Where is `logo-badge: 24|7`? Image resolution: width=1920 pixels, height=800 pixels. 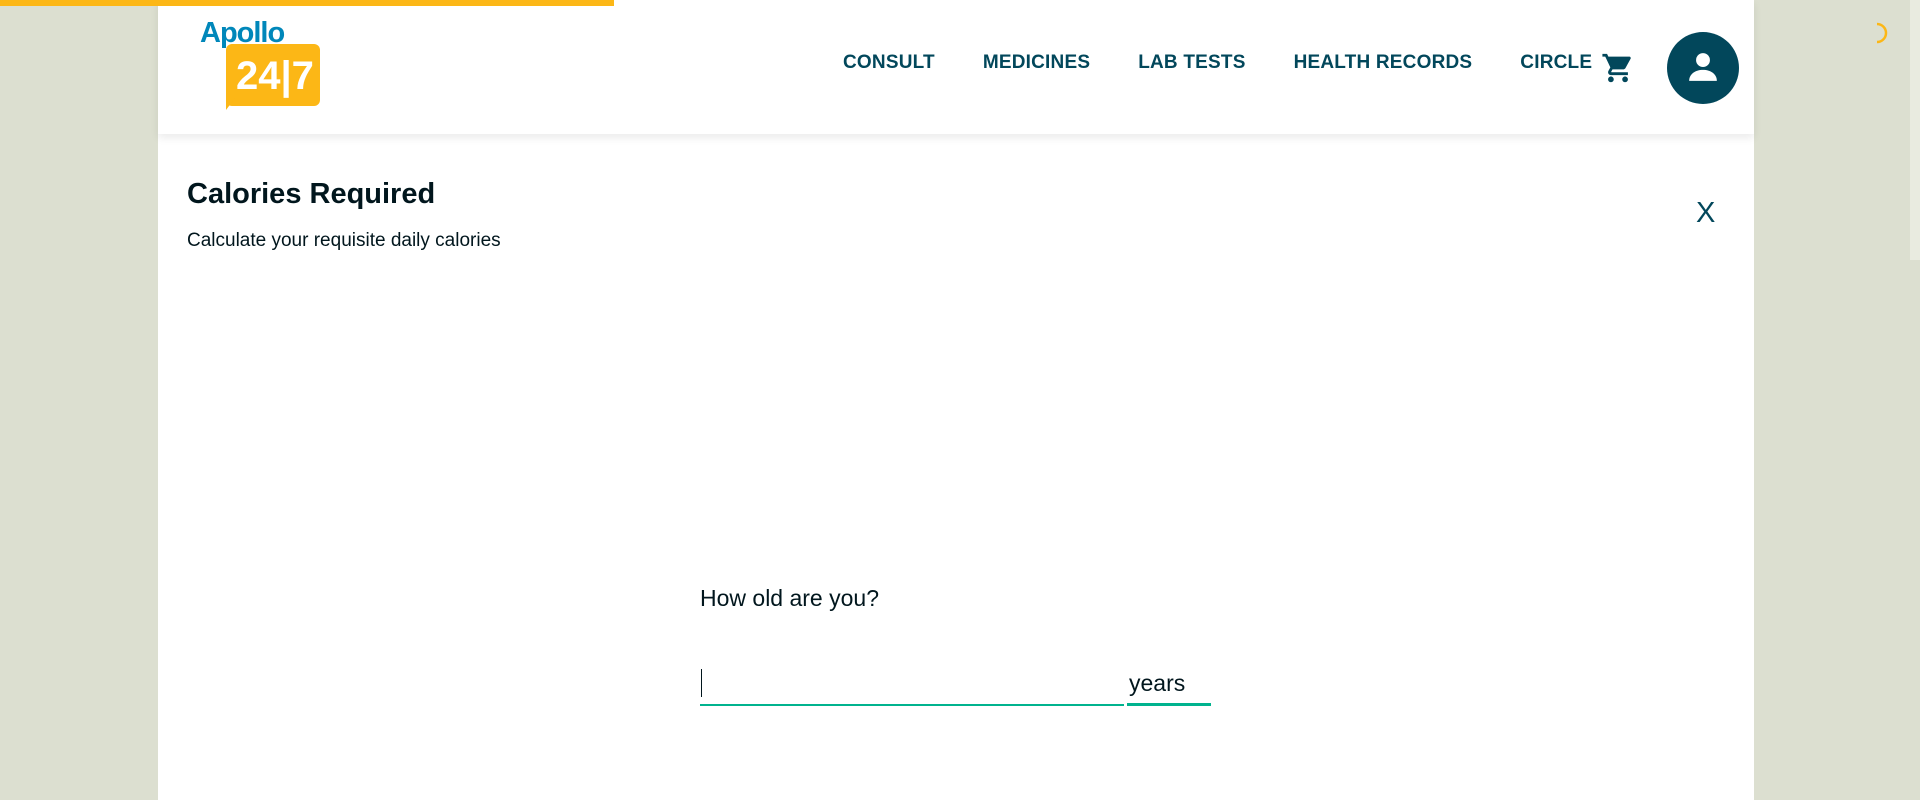 logo-badge: 24|7 is located at coordinates (273, 75).